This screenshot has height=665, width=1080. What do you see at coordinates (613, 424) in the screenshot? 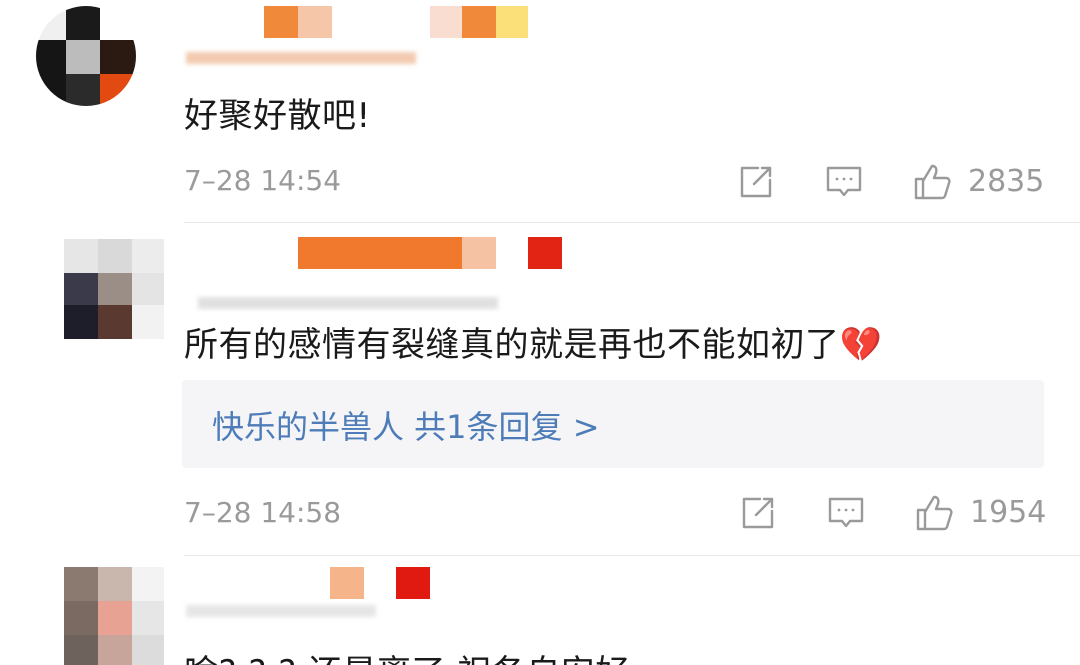
I see `reply-preview: 快乐的半兽人 共1条回复 >` at bounding box center [613, 424].